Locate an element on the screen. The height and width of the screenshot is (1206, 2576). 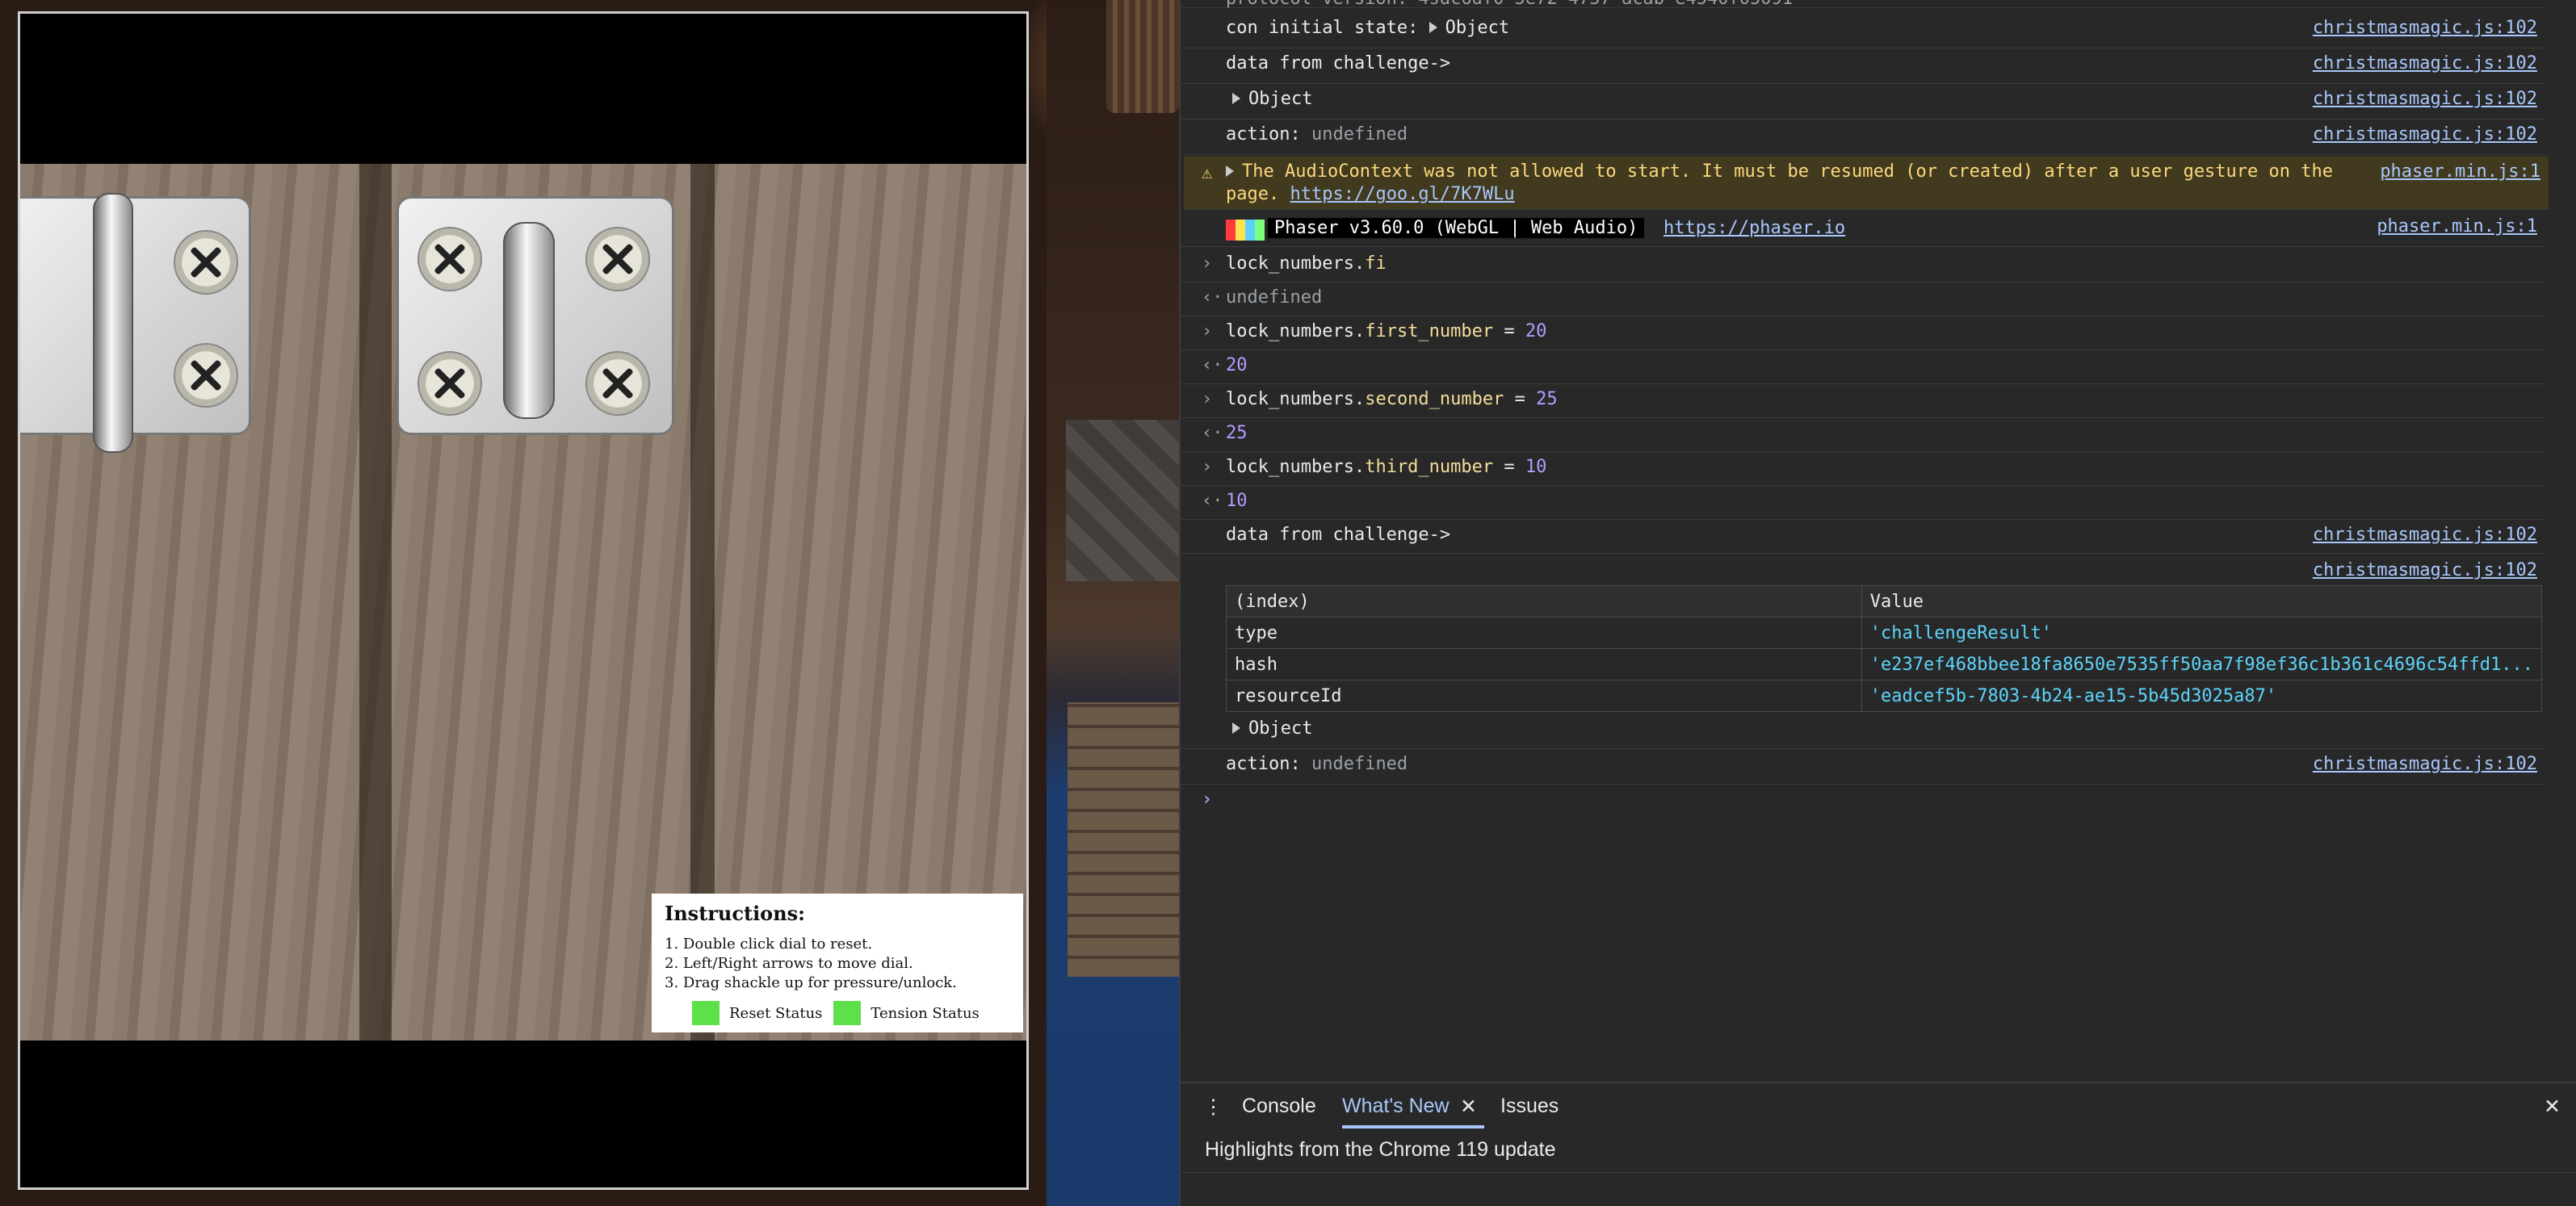
drawer-menu-icon: ⋮ is located at coordinates (1213, 1107).